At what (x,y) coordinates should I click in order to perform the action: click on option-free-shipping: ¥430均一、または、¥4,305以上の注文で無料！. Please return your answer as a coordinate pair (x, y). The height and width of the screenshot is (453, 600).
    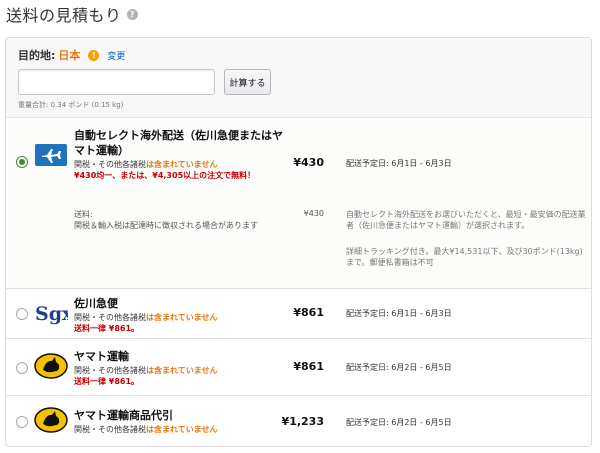
    Looking at the image, I should click on (165, 175).